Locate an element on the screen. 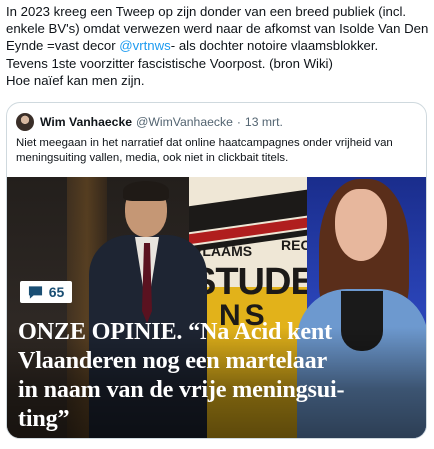 The height and width of the screenshot is (449, 434). headline-line: ONZE OPINIE. “Na Acid kent is located at coordinates (175, 331).